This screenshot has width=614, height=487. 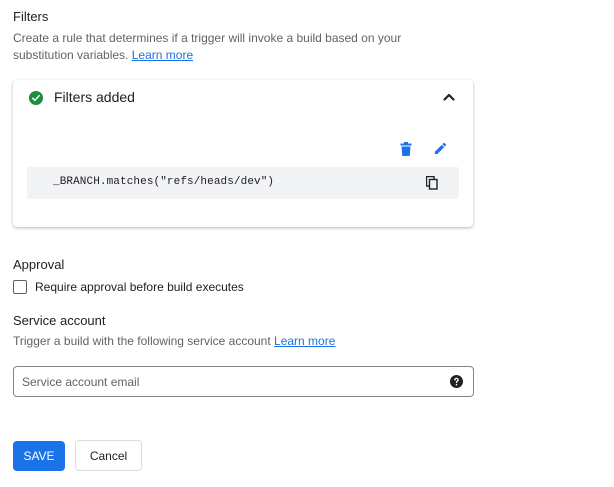 What do you see at coordinates (164, 182) in the screenshot?
I see `filter-expression: _BRANCH.matches("refs/heads/dev")` at bounding box center [164, 182].